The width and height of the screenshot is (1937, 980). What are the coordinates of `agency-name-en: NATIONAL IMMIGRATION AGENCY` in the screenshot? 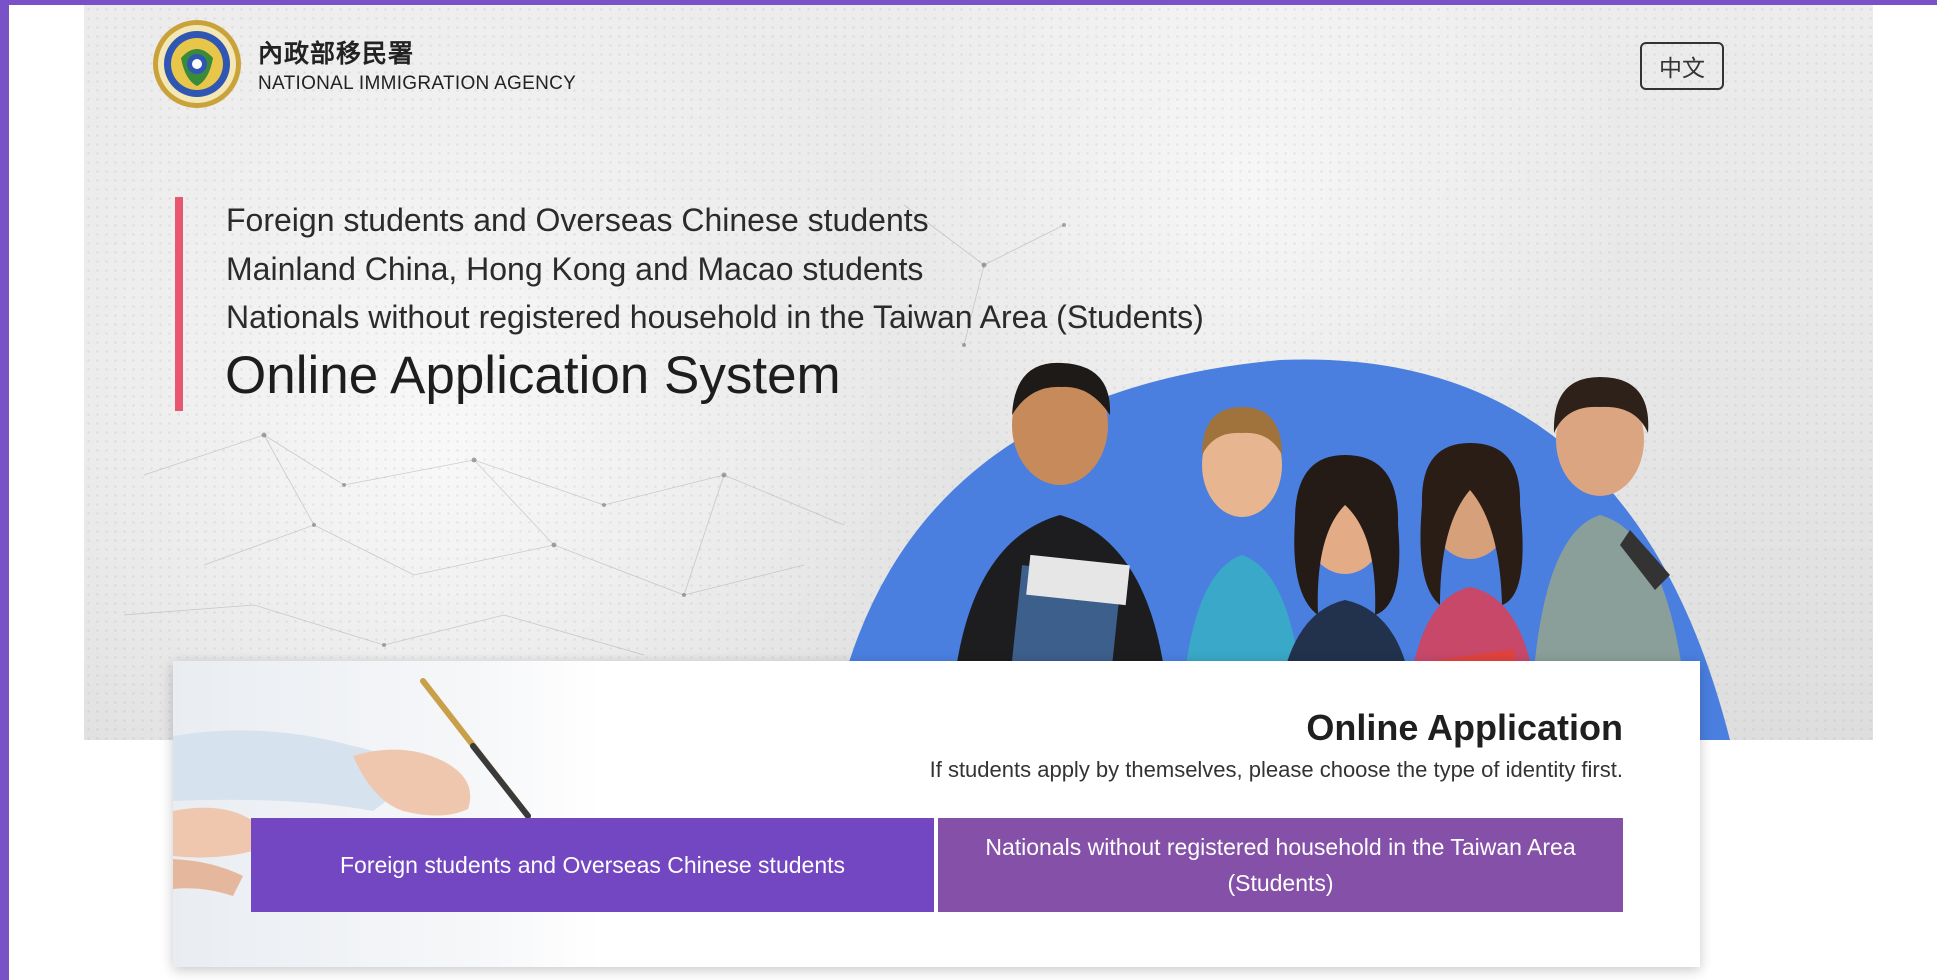 It's located at (417, 83).